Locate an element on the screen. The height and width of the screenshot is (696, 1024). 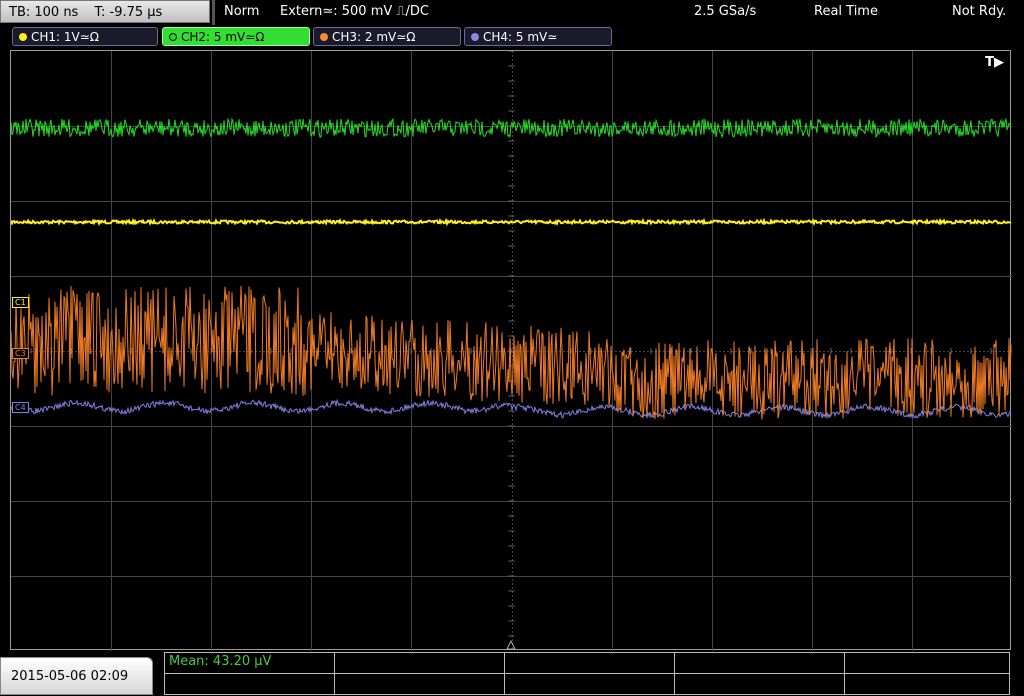
tab-ch4-label: CH4: 5 mV≃ is located at coordinates (520, 37).